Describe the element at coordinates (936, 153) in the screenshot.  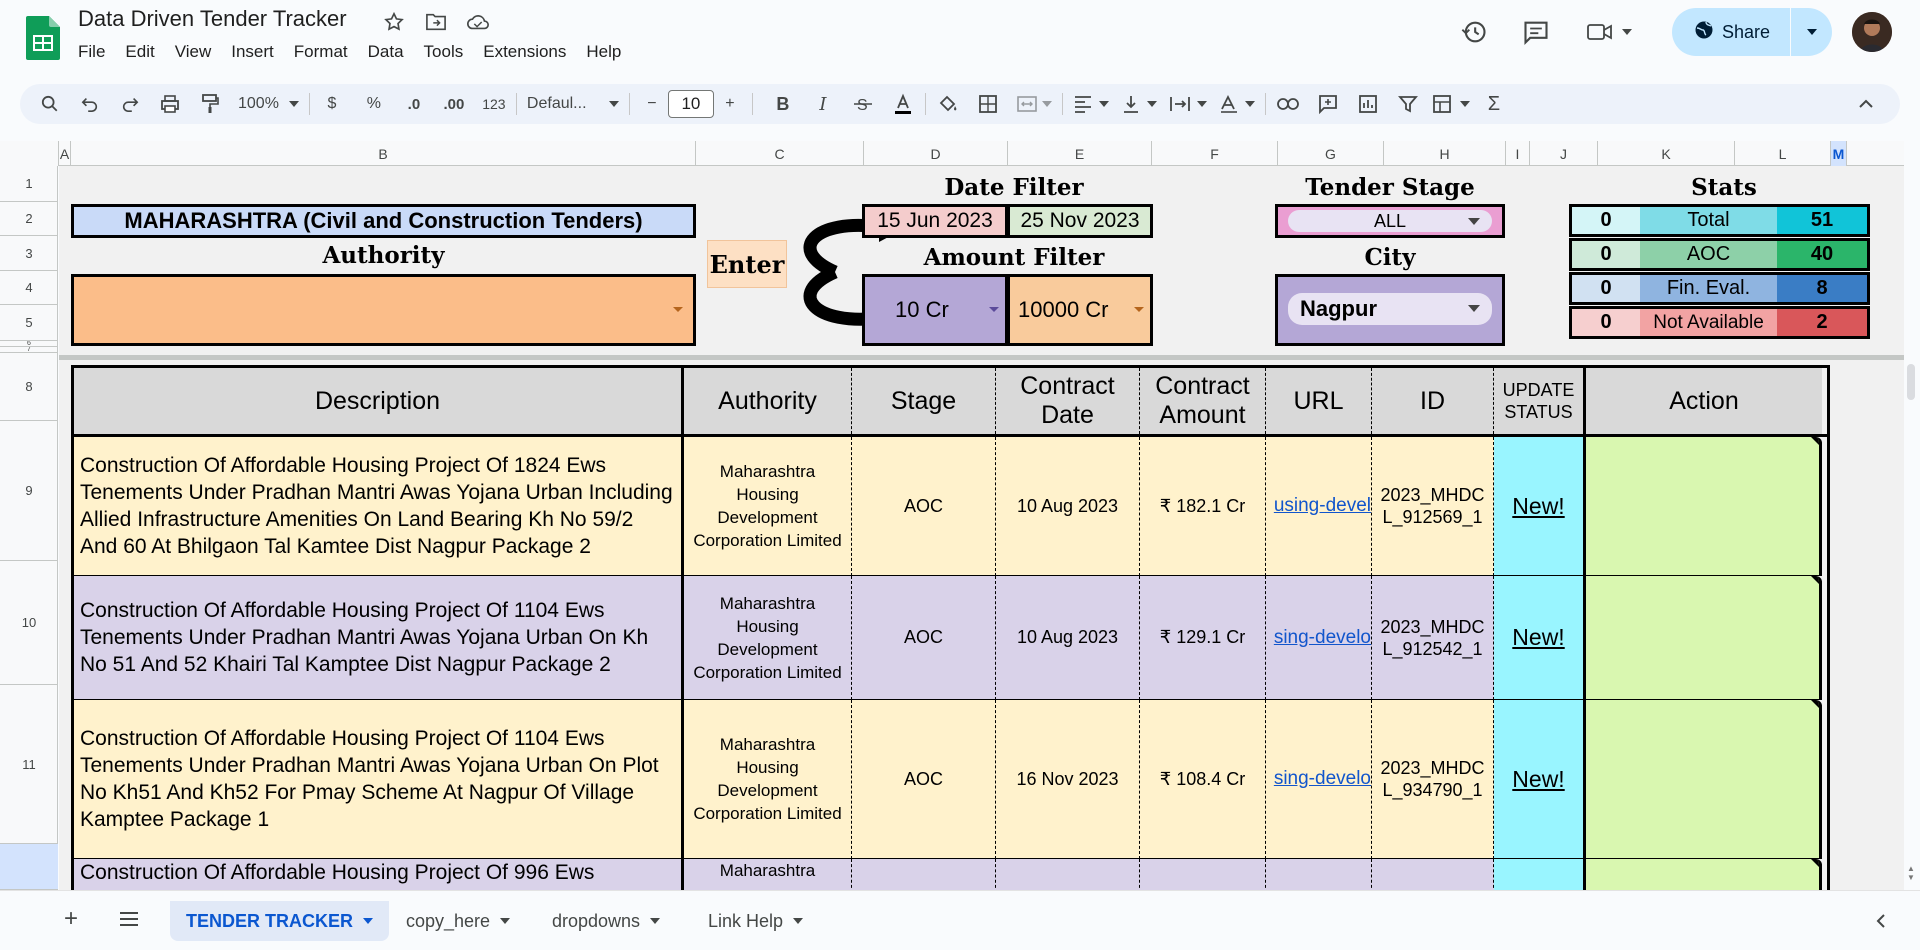
I see `column-header-d: D` at that location.